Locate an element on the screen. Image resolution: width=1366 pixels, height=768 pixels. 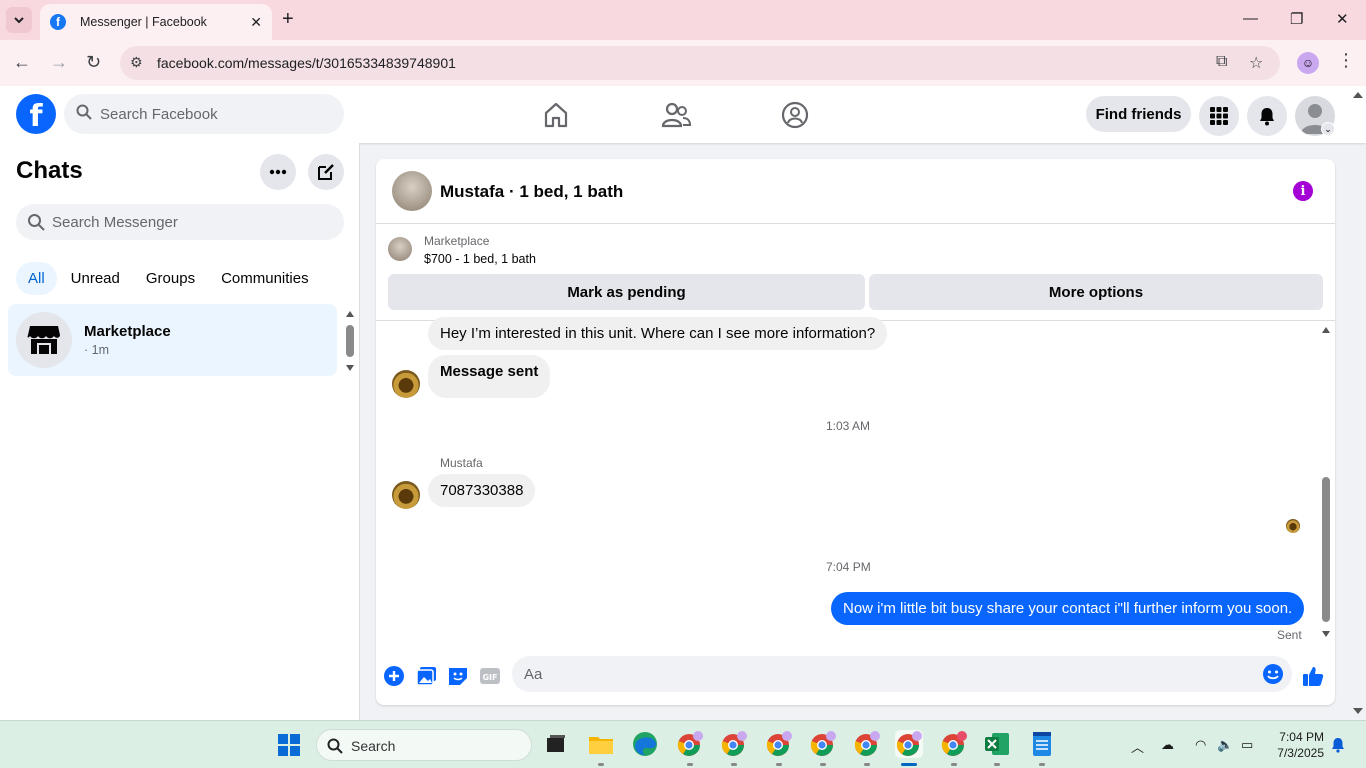
filter-unread: Unread is located at coordinates (95, 278).